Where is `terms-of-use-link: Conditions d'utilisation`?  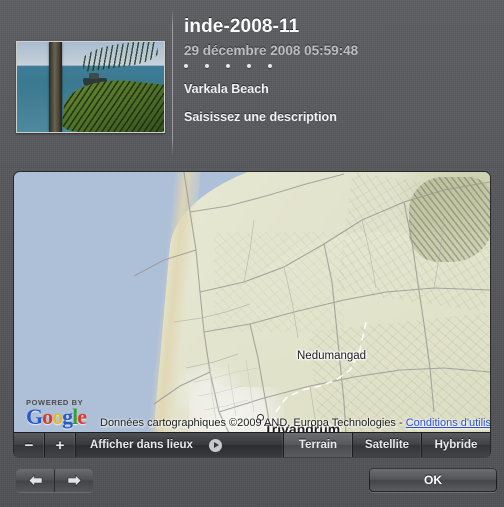
terms-of-use-link: Conditions d'utilisation is located at coordinates (448, 423).